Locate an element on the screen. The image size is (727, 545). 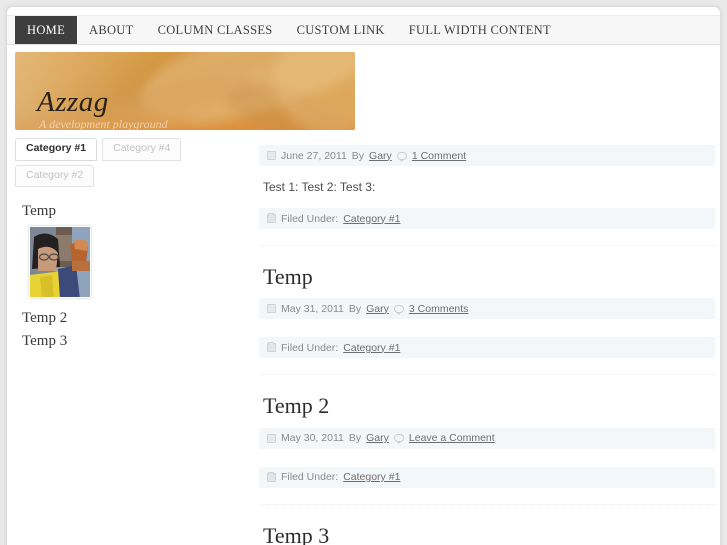
sidebar-tab-category-2: Category #2 is located at coordinates (55, 176).